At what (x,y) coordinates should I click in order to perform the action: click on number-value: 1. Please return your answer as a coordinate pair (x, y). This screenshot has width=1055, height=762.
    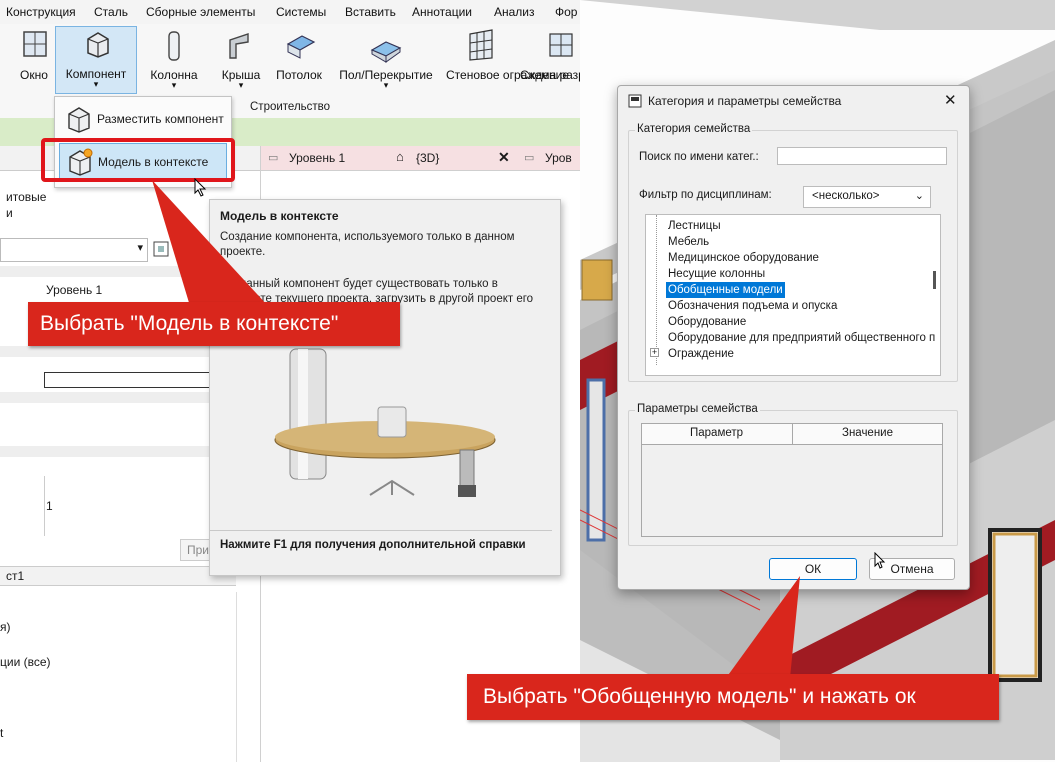
    Looking at the image, I should click on (49, 506).